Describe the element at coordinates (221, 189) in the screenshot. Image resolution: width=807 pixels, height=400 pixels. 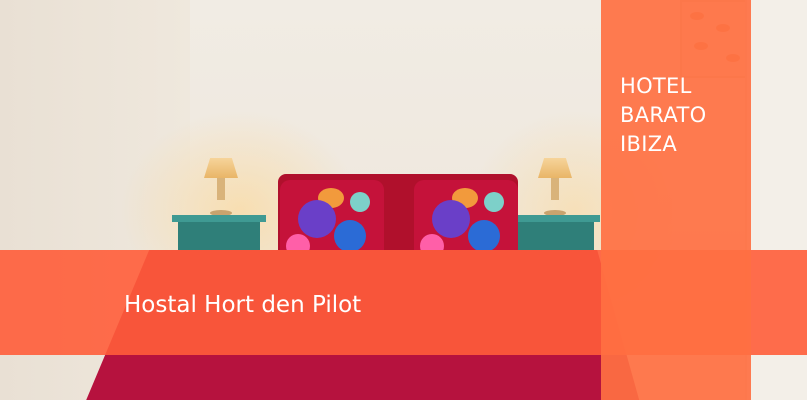
I see `left-lamp-base` at that location.